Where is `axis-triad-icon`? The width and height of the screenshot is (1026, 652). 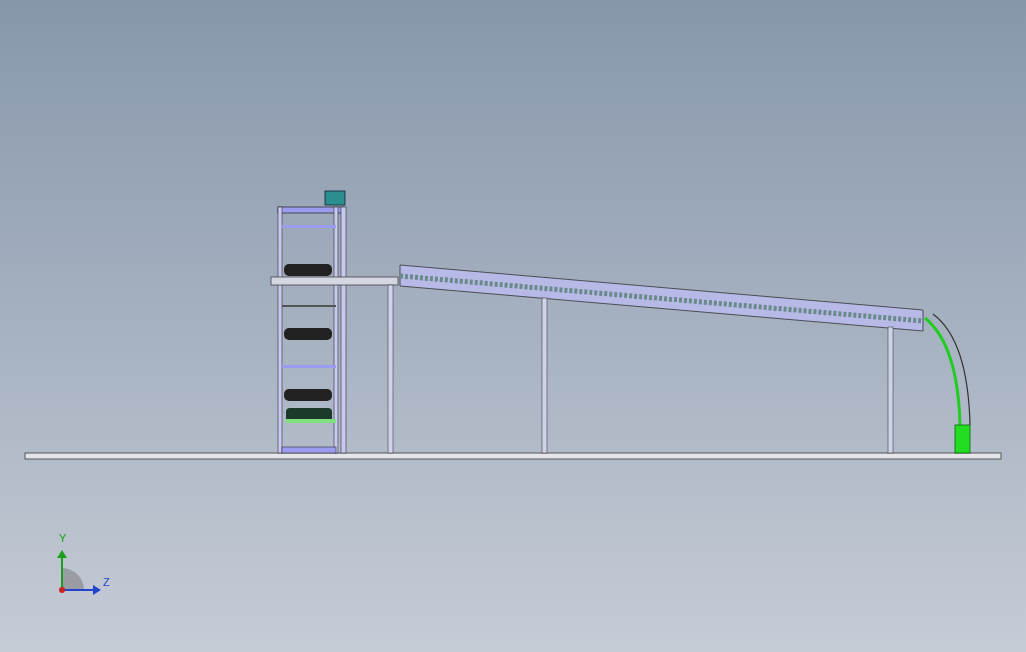
axis-triad-icon is located at coordinates (79, 572).